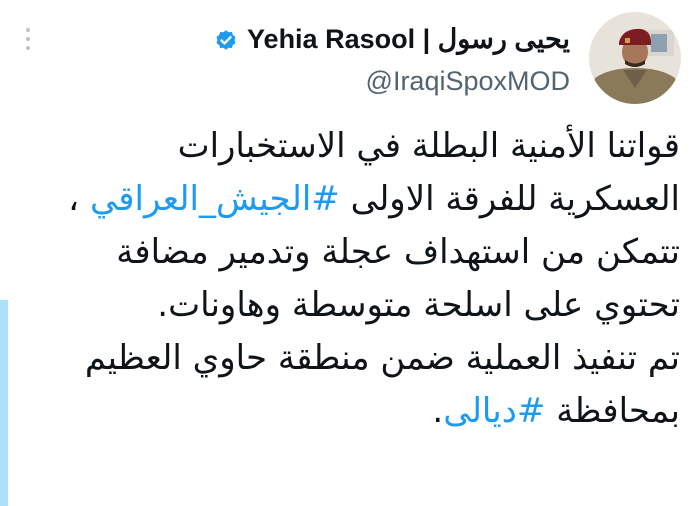 The image size is (700, 506). I want to click on more-vertical-icon, so click(28, 30).